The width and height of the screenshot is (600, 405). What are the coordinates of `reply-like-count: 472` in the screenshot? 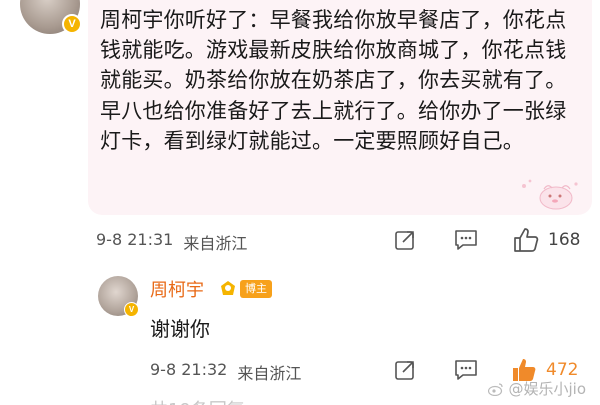 It's located at (562, 370).